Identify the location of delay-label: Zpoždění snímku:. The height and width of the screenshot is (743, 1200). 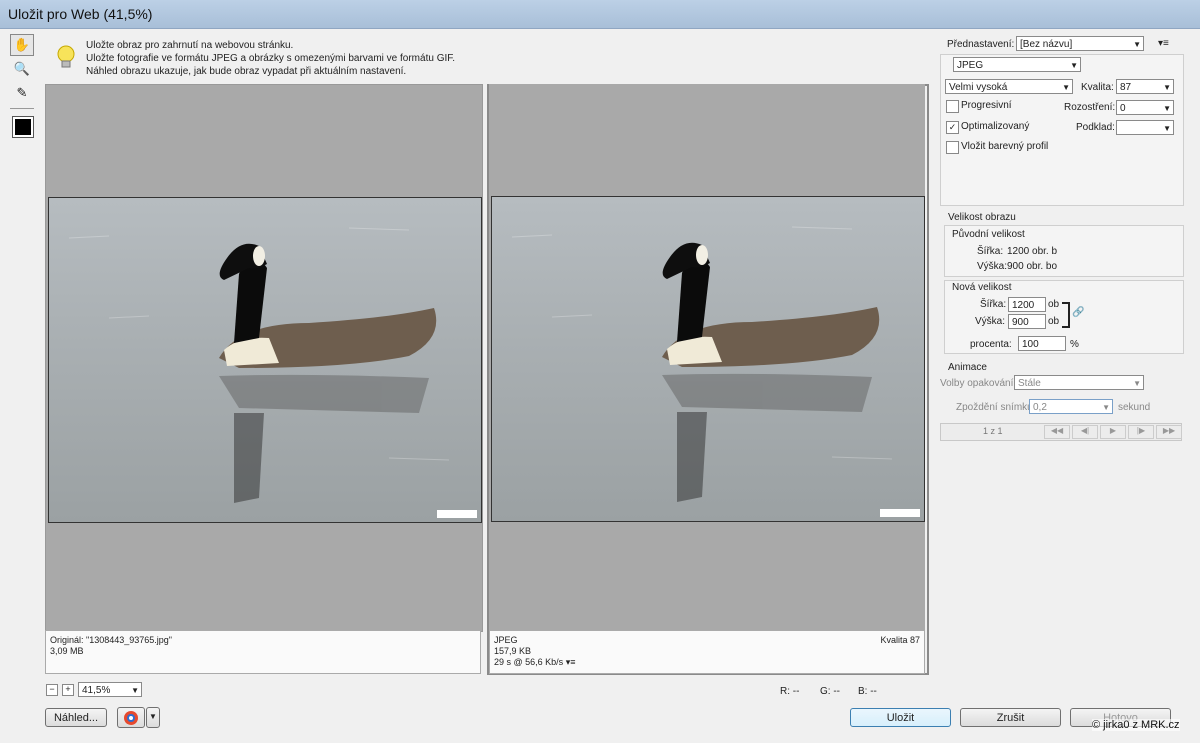
(996, 407).